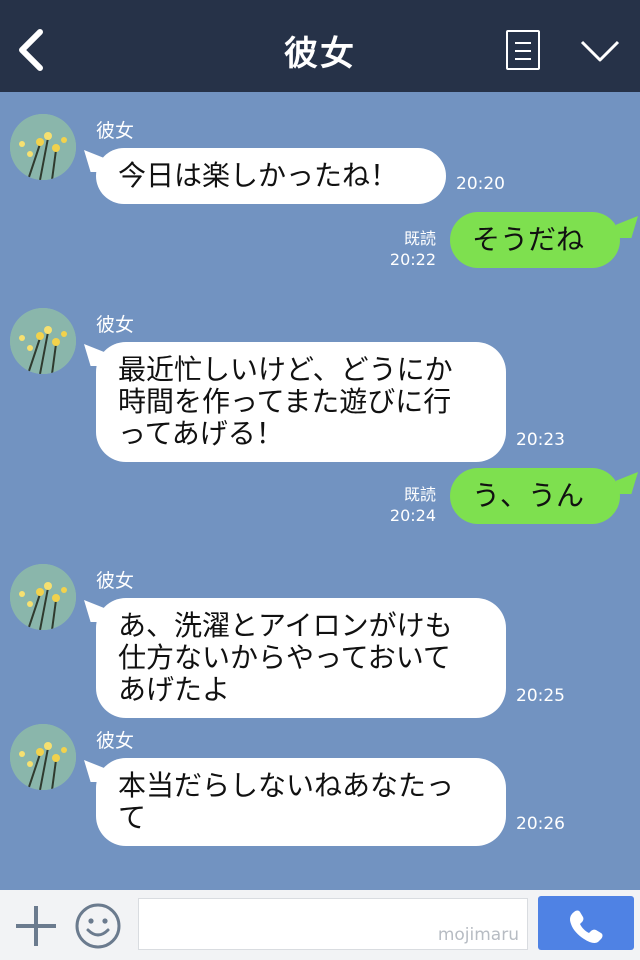 Image resolution: width=640 pixels, height=960 pixels. Describe the element at coordinates (540, 440) in the screenshot. I see `message-time: 20:23` at that location.